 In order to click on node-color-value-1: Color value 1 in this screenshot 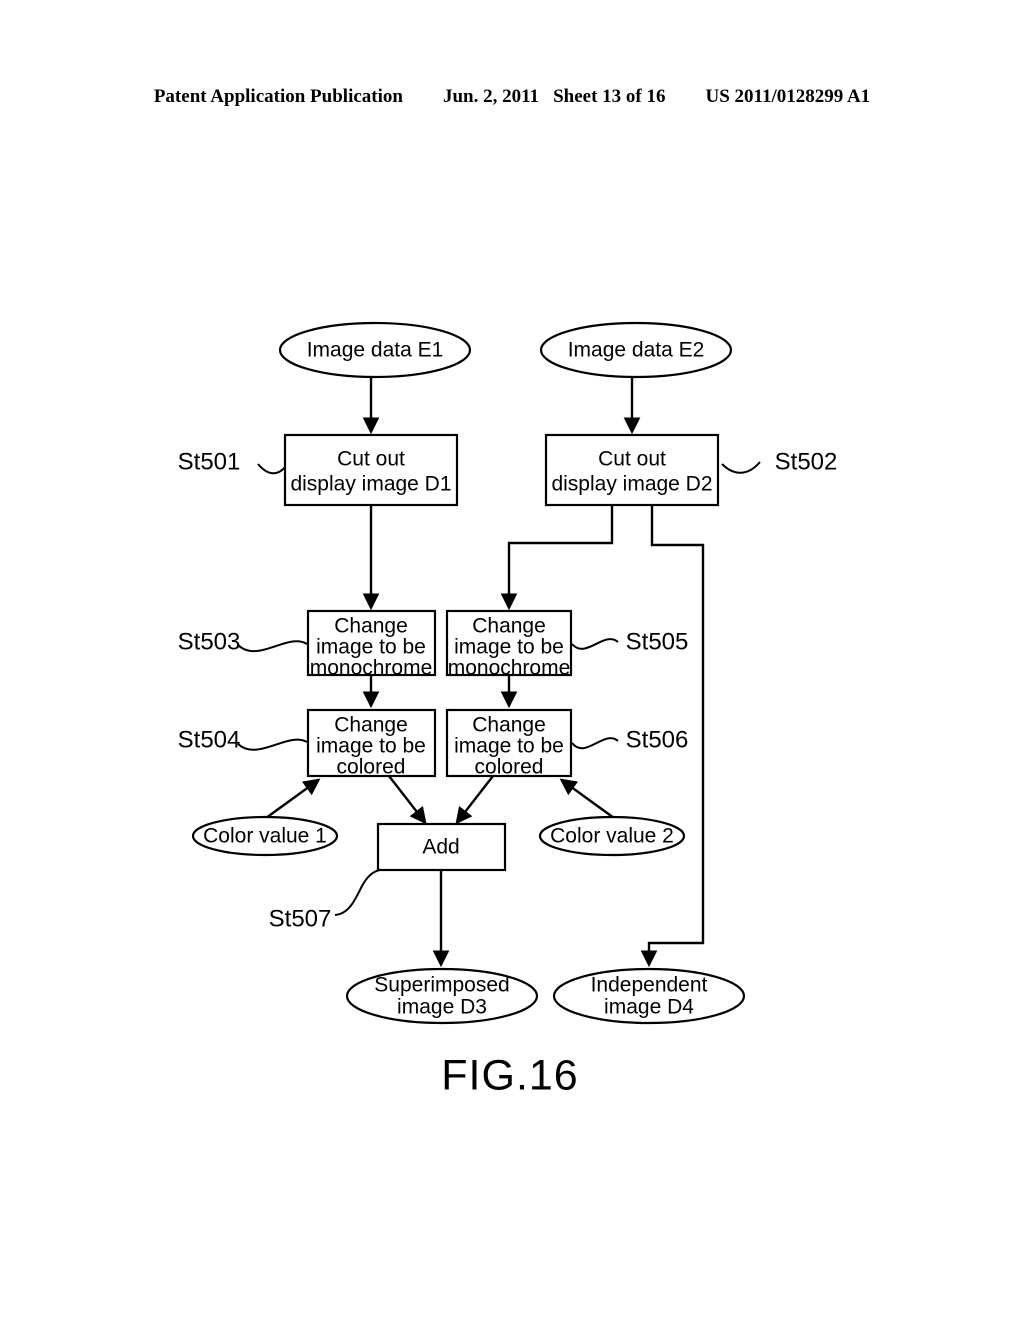, I will do `click(265, 836)`.